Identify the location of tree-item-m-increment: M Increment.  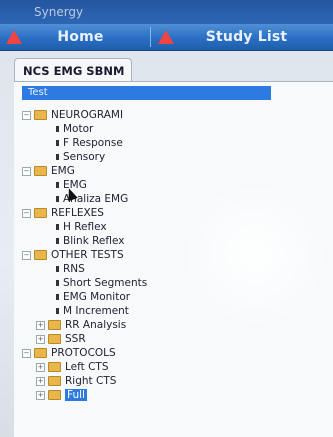
(92, 311).